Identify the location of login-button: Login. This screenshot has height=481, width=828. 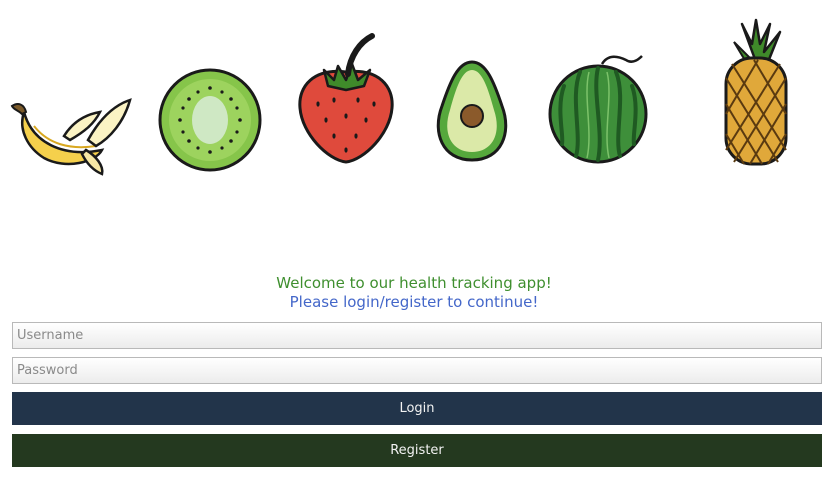
(417, 408).